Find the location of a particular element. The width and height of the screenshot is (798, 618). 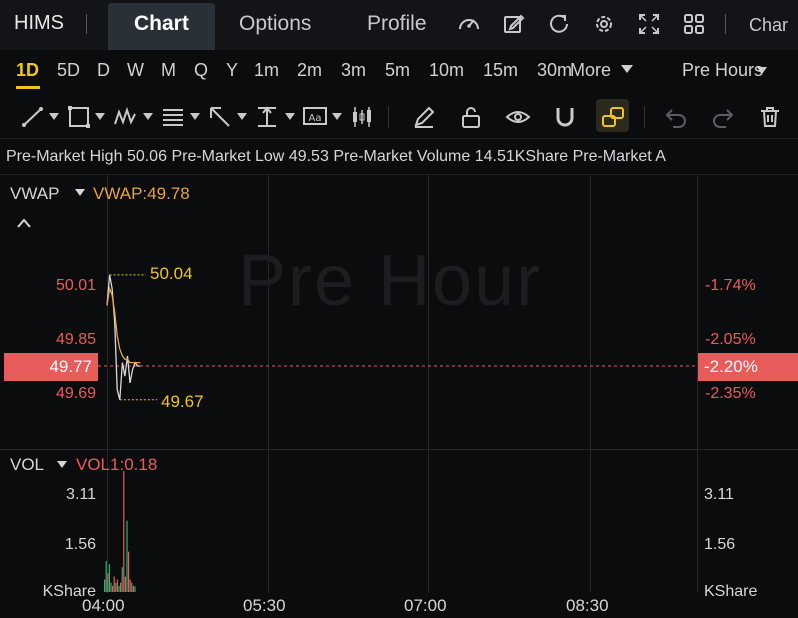

timeframe-more: More is located at coordinates (590, 70).